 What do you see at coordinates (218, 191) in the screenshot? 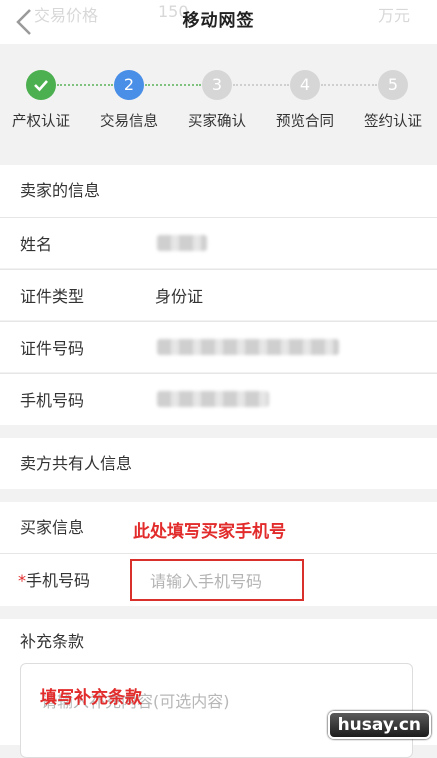
I see `seller-section-title: 卖家的信息` at bounding box center [218, 191].